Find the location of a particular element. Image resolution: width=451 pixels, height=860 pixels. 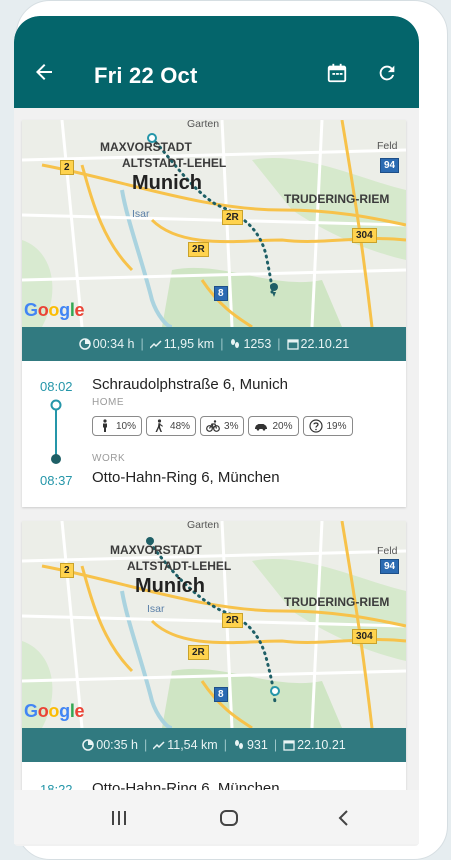

arrival-time: 08:37 is located at coordinates (56, 480).